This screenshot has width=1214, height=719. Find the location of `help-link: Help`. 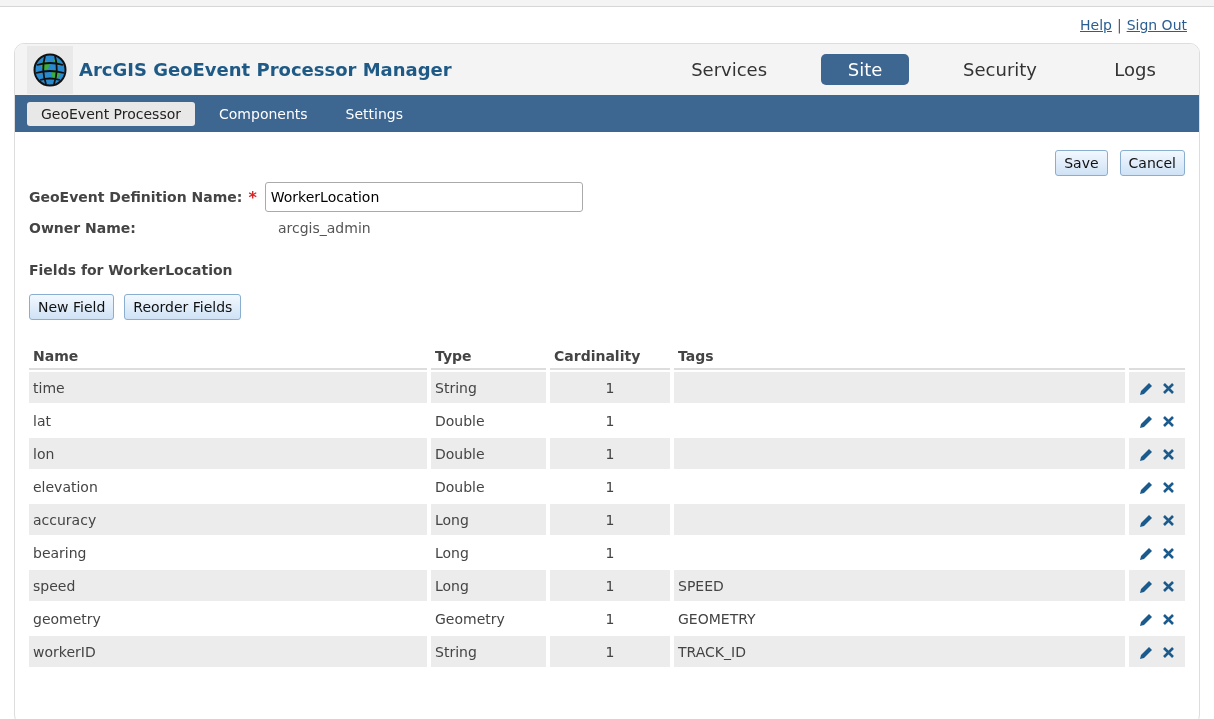

help-link: Help is located at coordinates (1096, 25).